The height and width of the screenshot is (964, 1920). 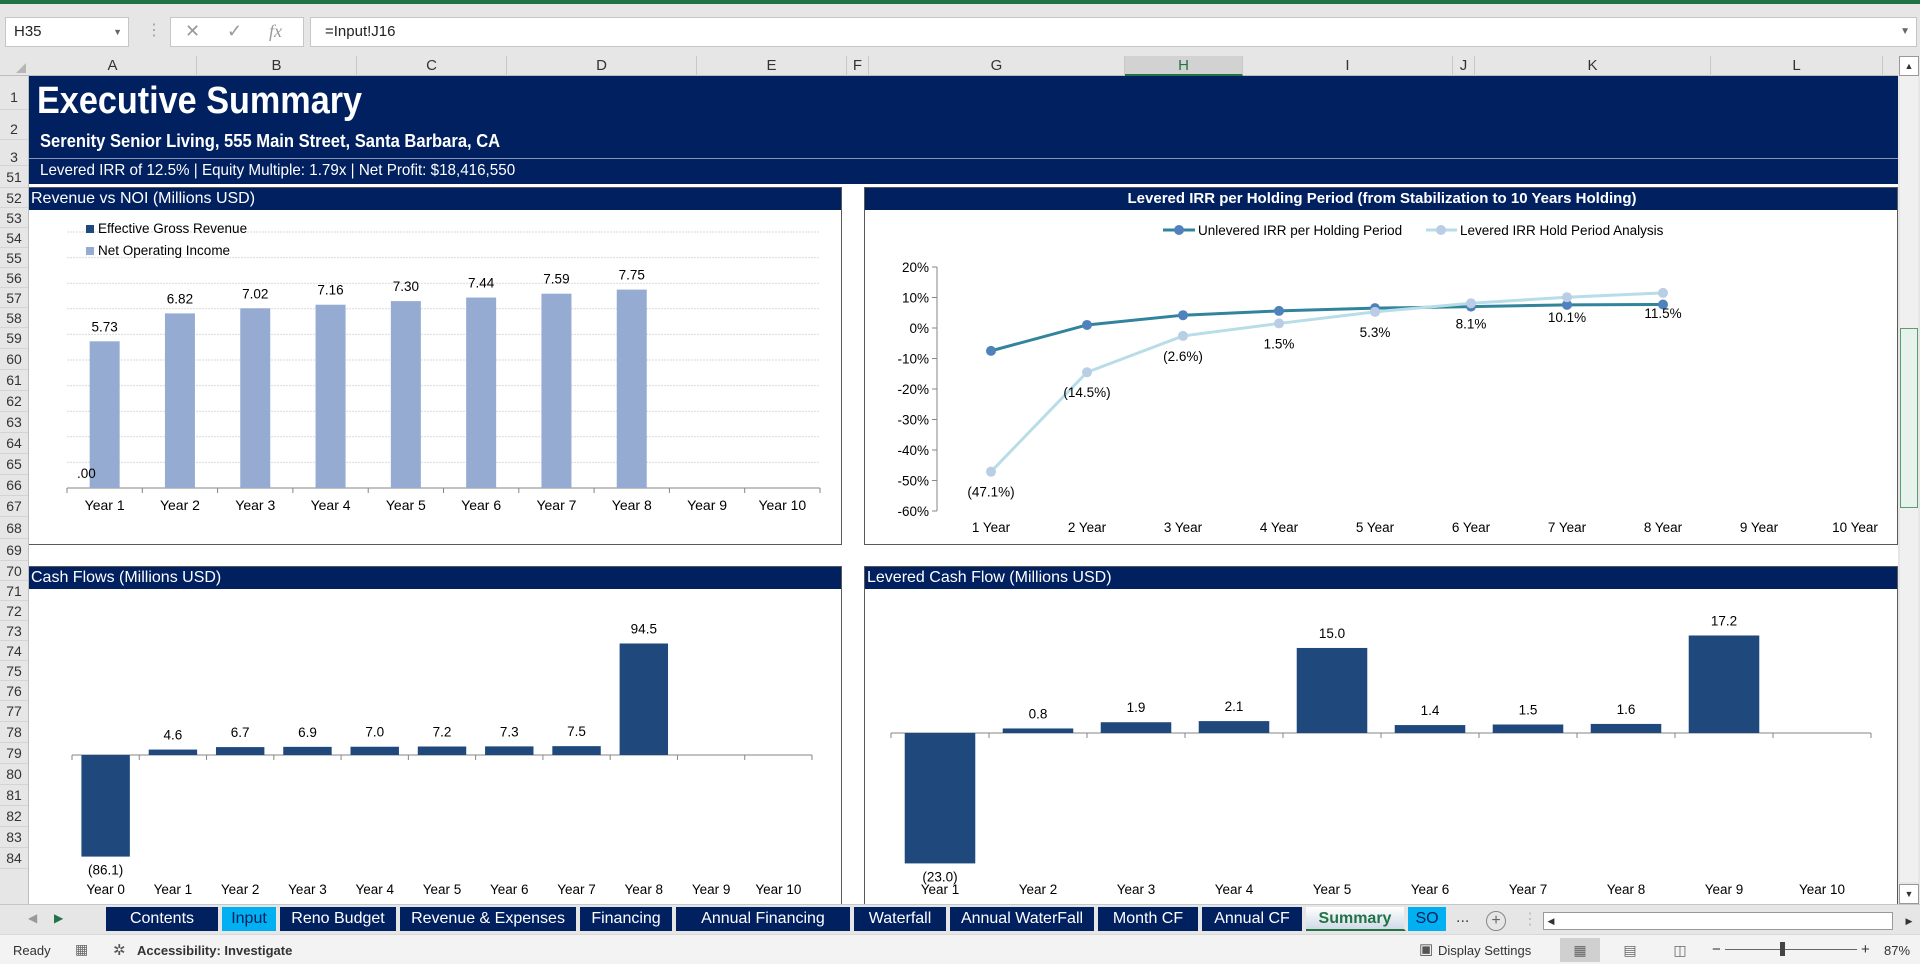 I want to click on sheet-tab-contents: Contents, so click(x=163, y=919).